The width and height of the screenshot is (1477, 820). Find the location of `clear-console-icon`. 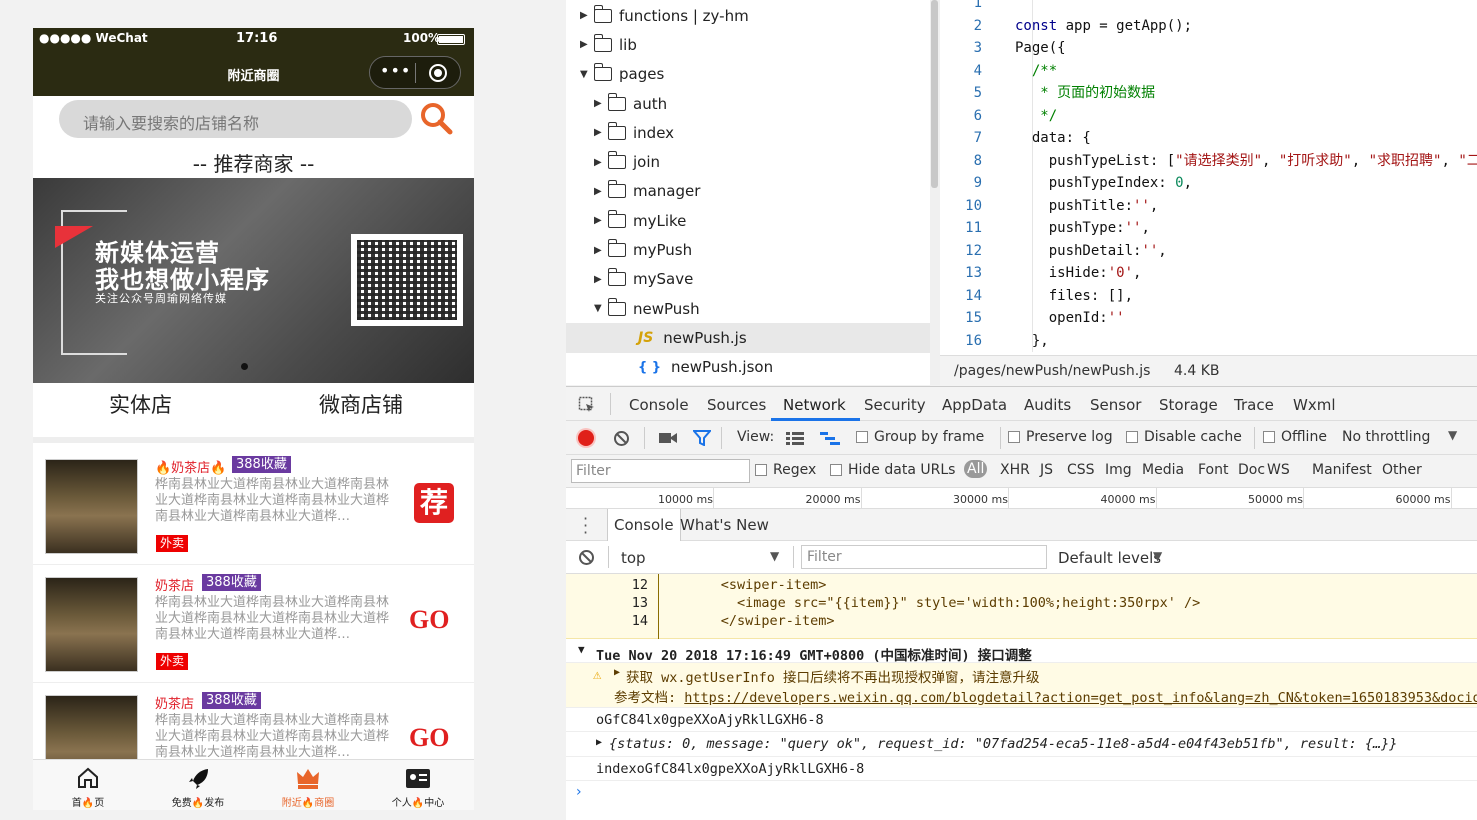

clear-console-icon is located at coordinates (586, 557).